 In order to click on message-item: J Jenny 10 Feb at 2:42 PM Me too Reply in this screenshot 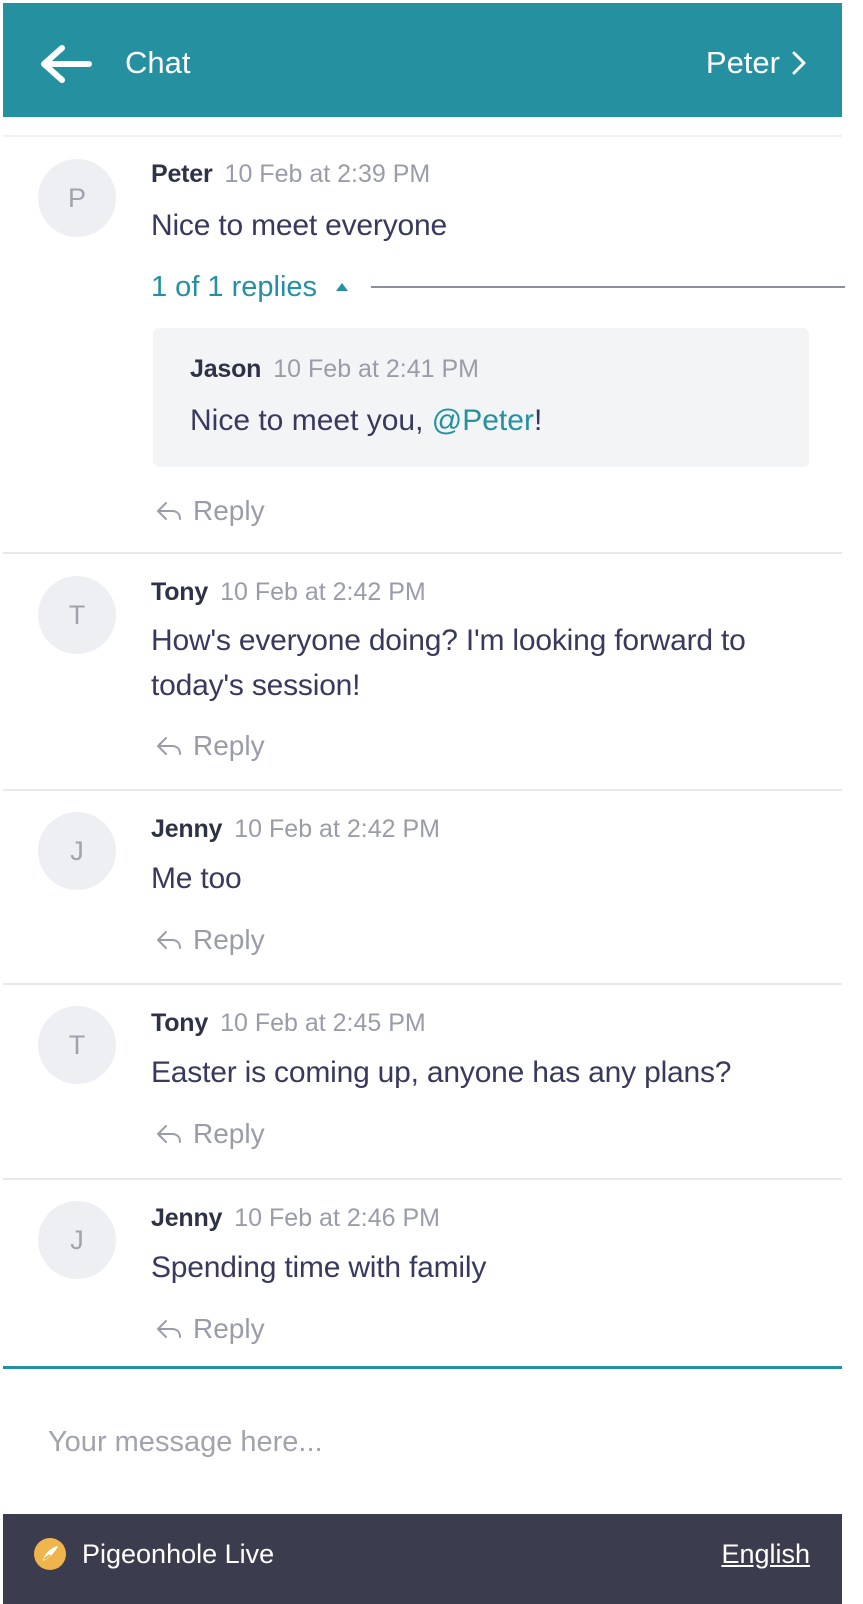, I will do `click(422, 888)`.